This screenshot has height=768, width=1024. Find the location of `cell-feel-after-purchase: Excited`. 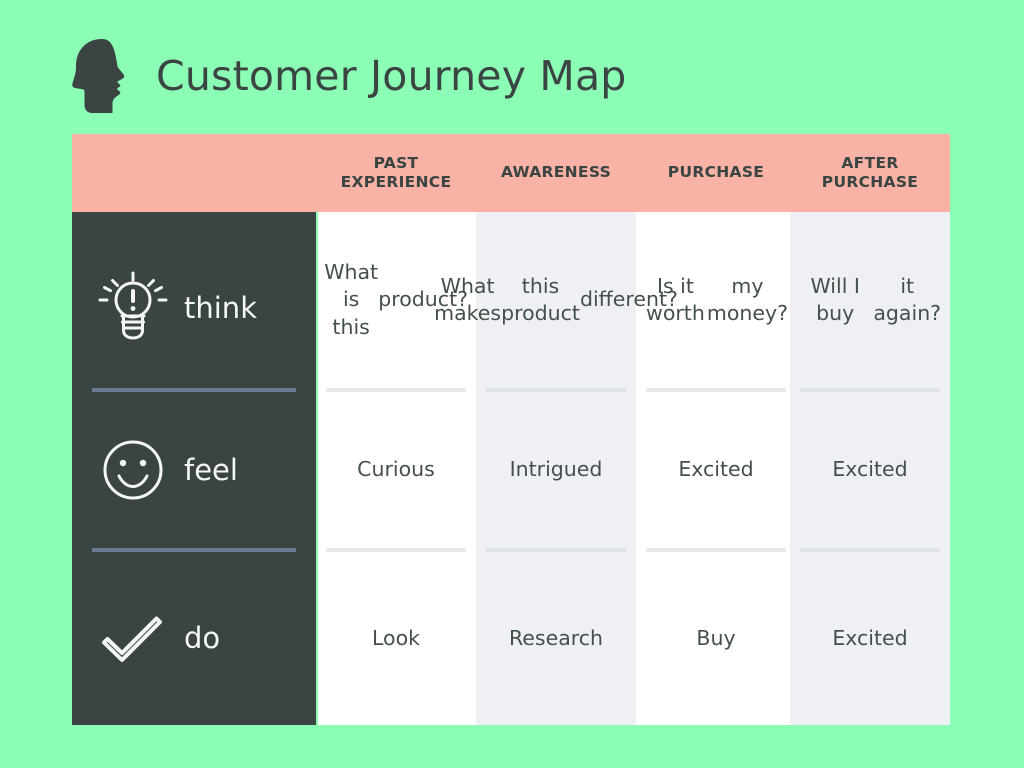

cell-feel-after-purchase: Excited is located at coordinates (870, 470).